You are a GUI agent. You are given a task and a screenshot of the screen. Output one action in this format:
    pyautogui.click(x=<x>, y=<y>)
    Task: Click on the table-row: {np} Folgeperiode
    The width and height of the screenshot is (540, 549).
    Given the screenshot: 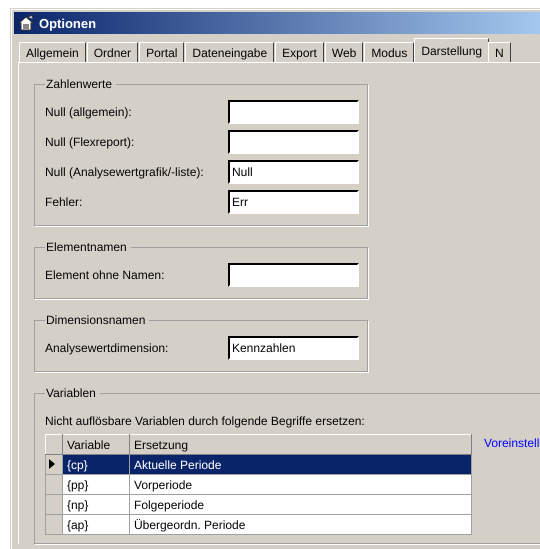 What is the action you would take?
    pyautogui.click(x=259, y=504)
    